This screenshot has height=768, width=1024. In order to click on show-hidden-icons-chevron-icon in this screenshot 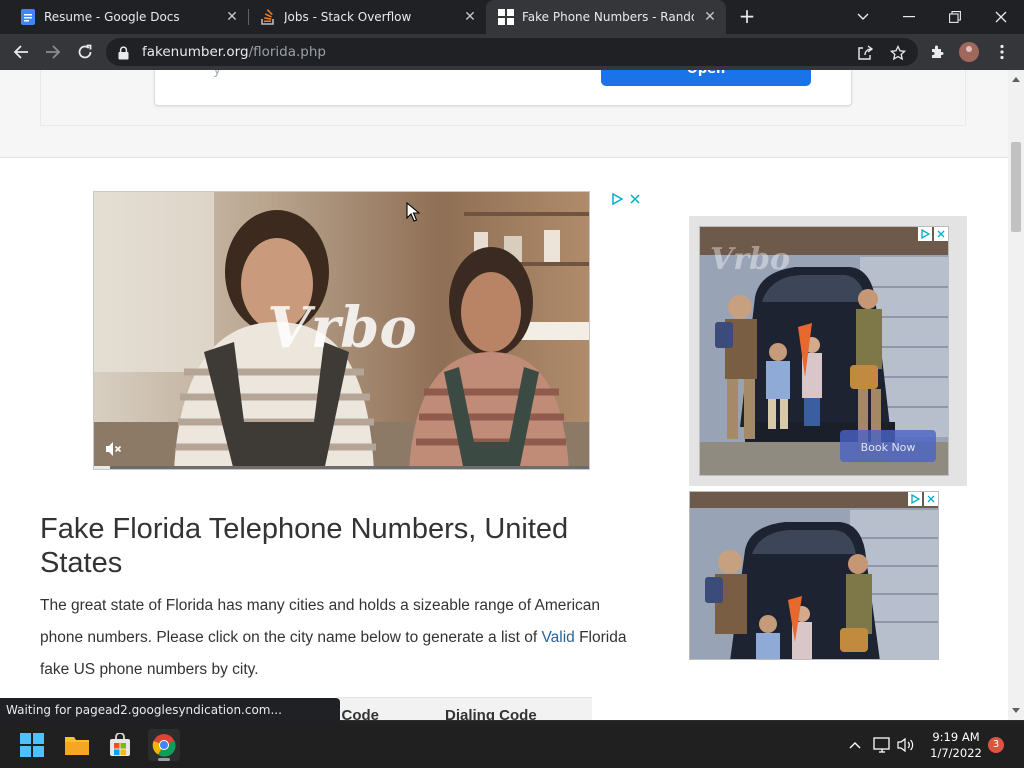, I will do `click(855, 745)`.